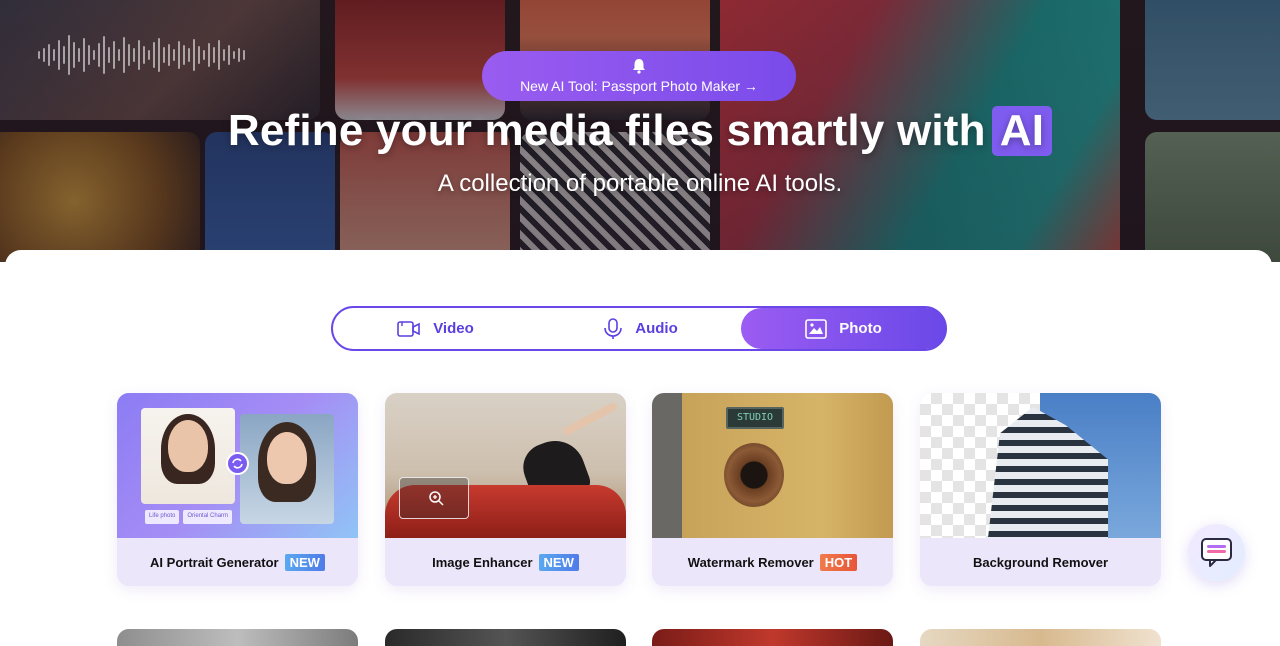 The image size is (1280, 646). I want to click on headline-text: Refine your media files smartly with, so click(606, 130).